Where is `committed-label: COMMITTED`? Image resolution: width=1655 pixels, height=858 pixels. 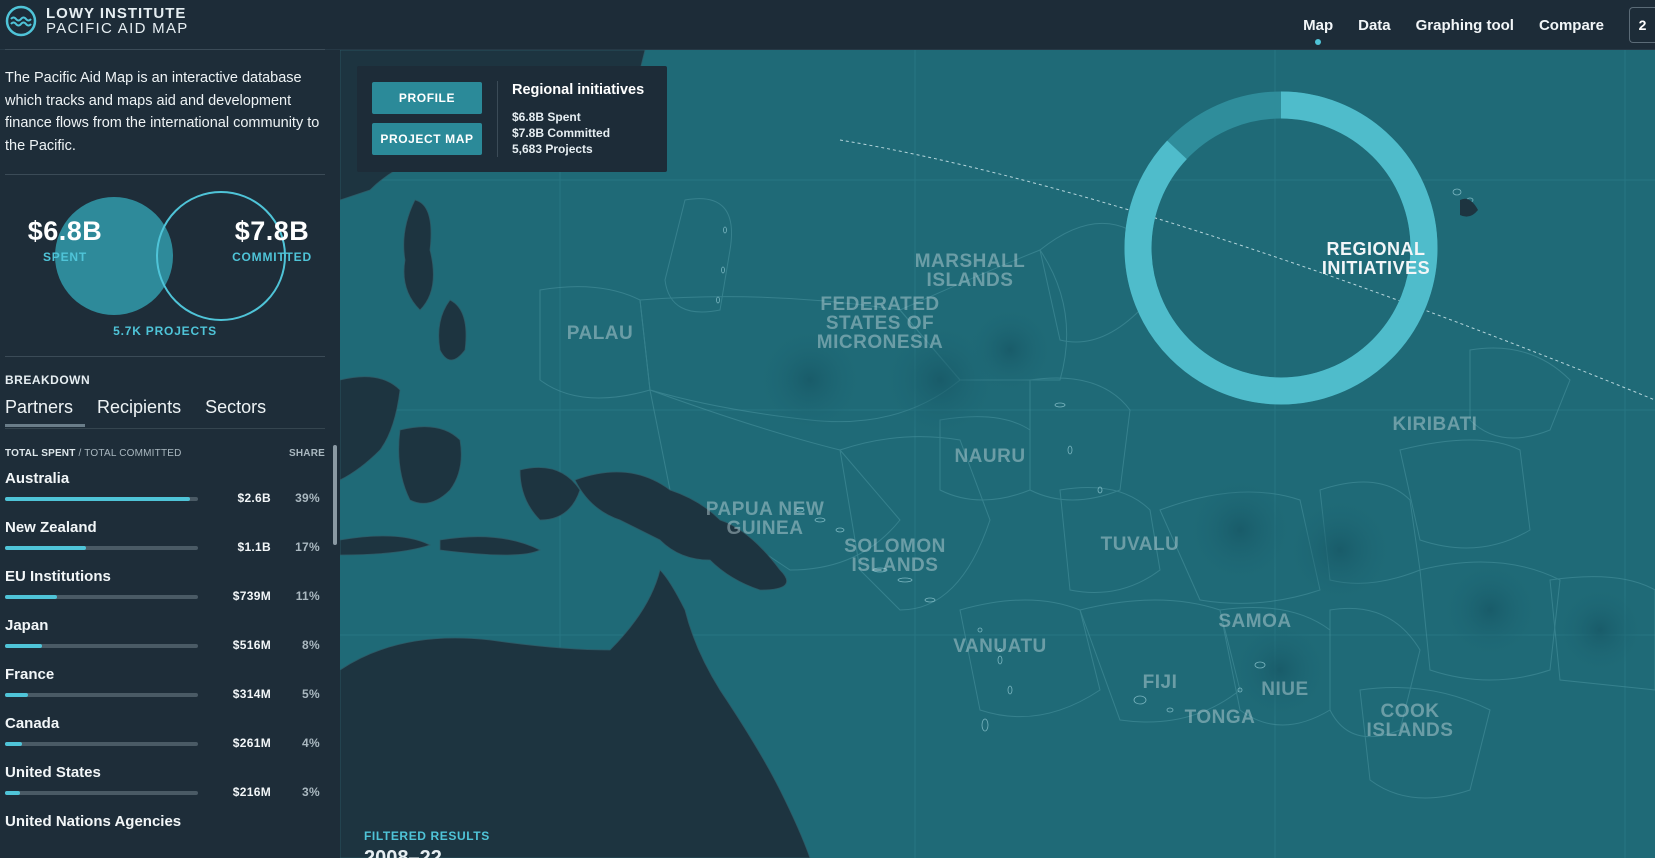
committed-label: COMMITTED is located at coordinates (272, 257).